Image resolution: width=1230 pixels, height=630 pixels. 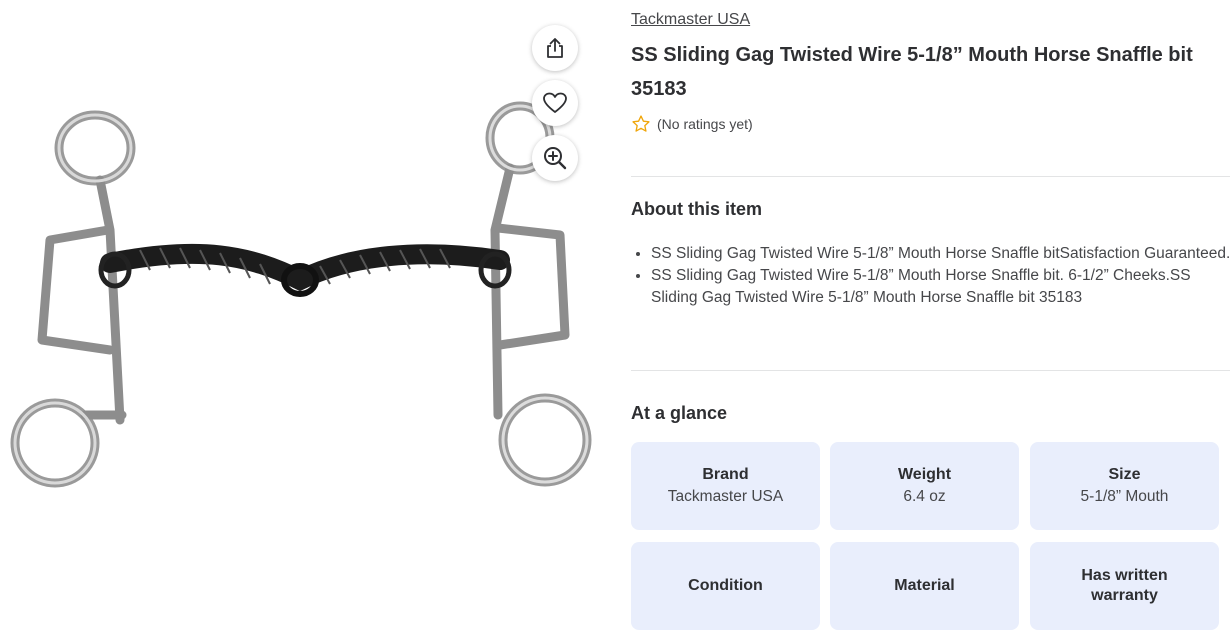 What do you see at coordinates (690, 20) in the screenshot?
I see `brand-link: Tackmaster USA` at bounding box center [690, 20].